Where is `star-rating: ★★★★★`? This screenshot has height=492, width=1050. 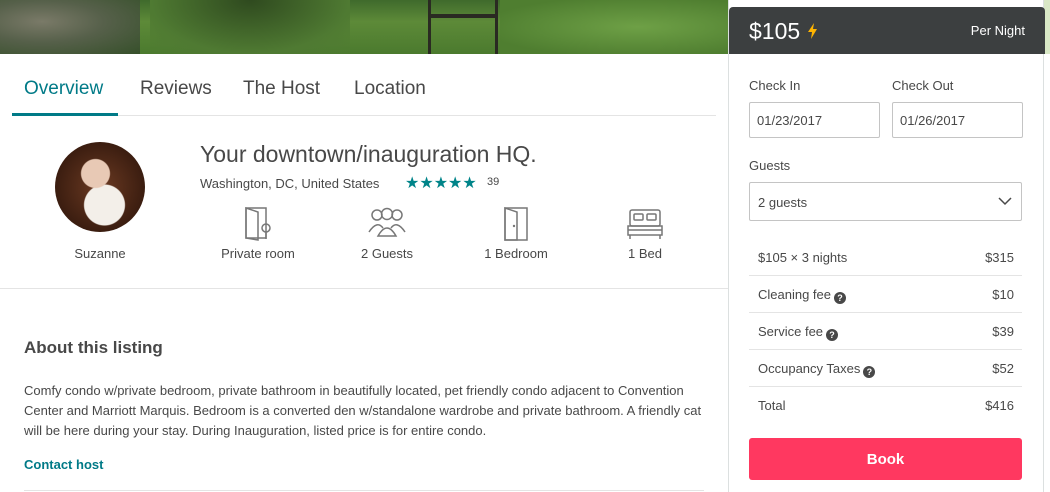
star-rating: ★★★★★ is located at coordinates (441, 183).